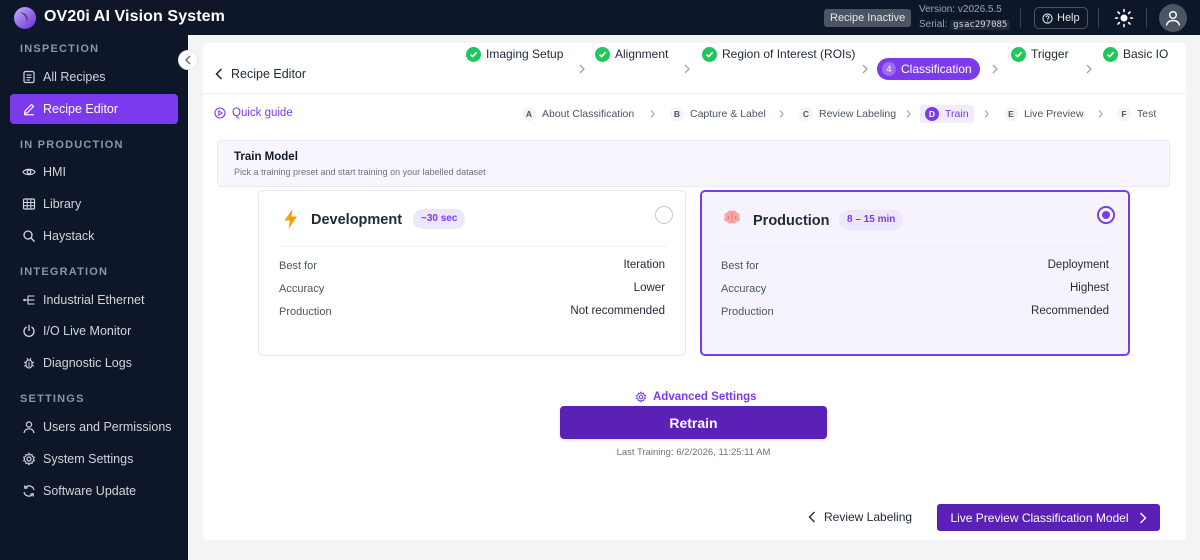 This screenshot has height=560, width=1200. What do you see at coordinates (74, 77) in the screenshot?
I see `sidebar-item-label: All Recipes` at bounding box center [74, 77].